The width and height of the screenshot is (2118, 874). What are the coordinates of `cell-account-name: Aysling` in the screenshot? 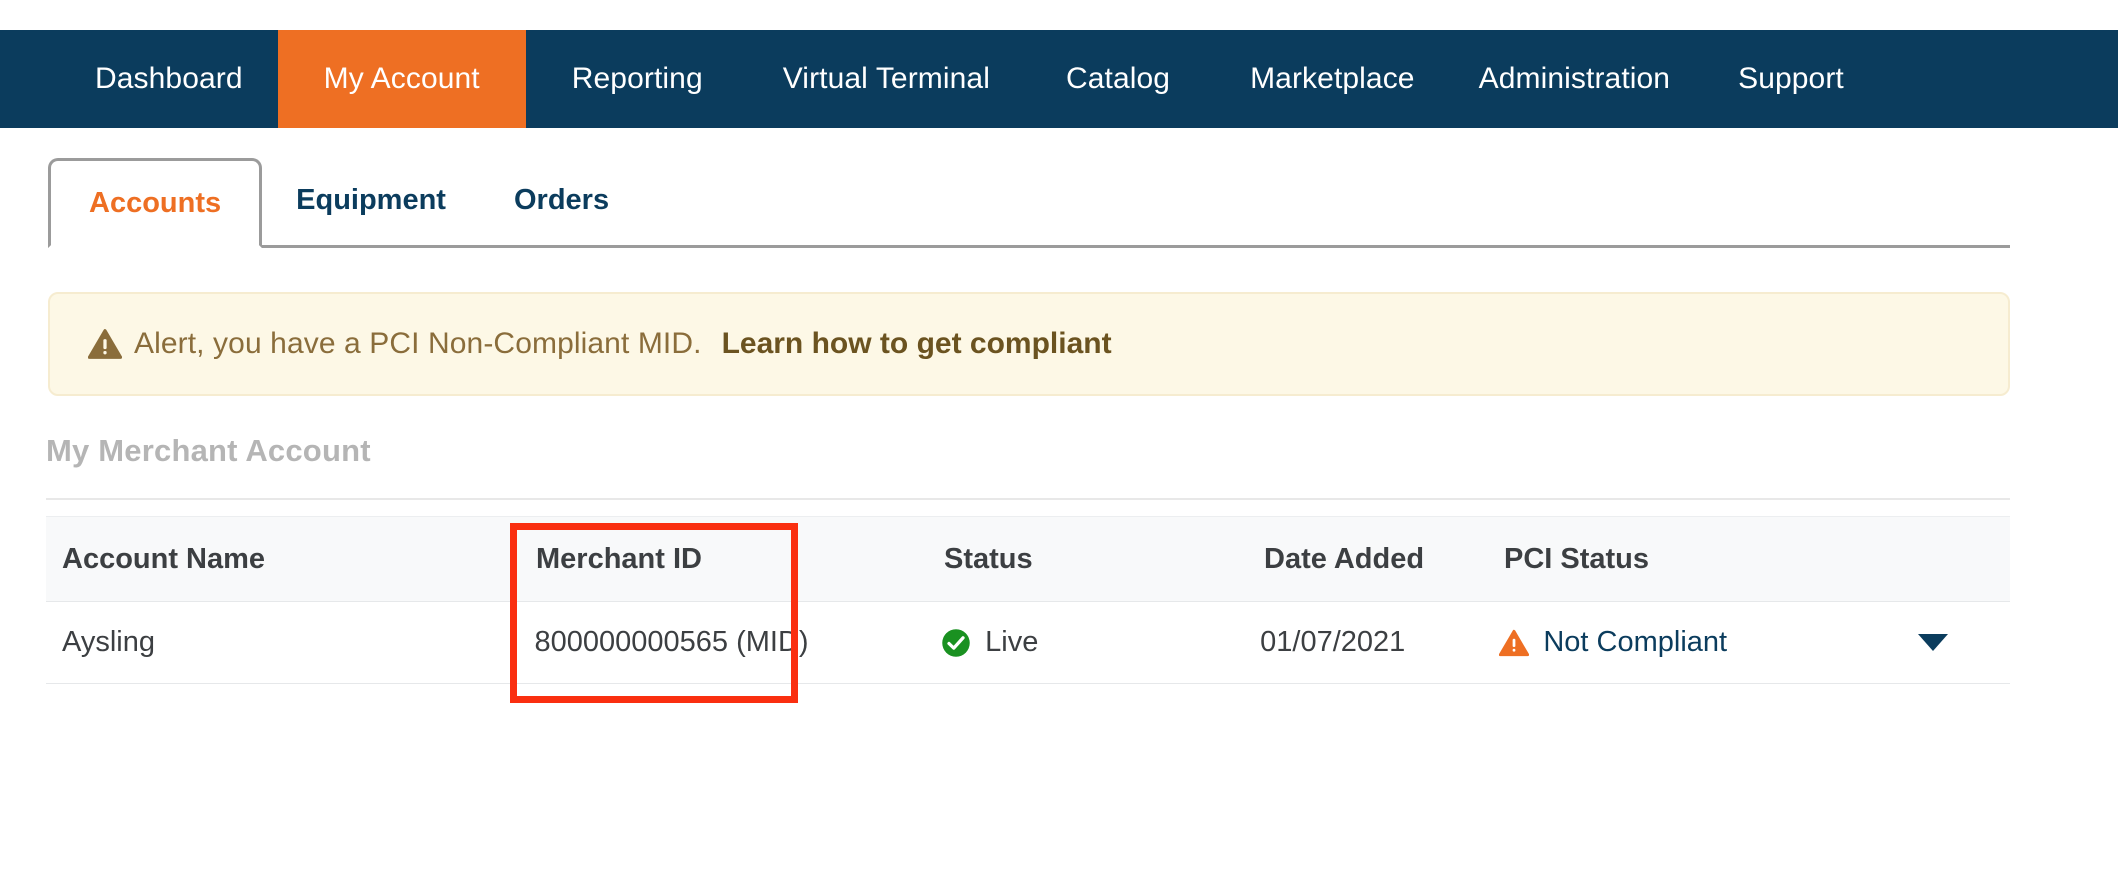 It's located at (108, 642).